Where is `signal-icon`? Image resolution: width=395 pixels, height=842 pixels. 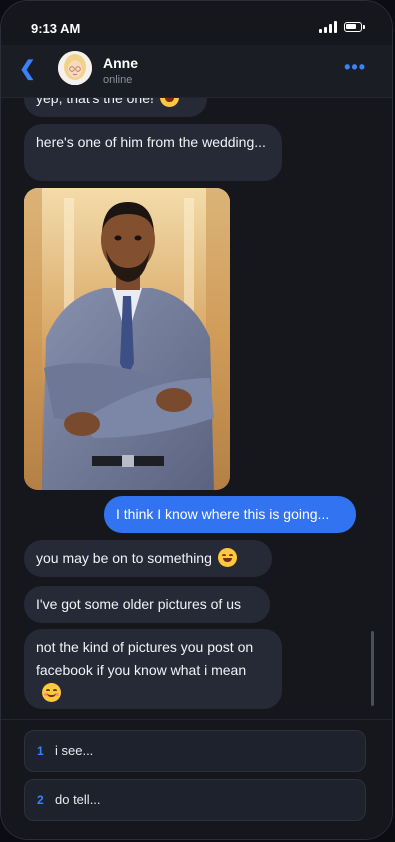 signal-icon is located at coordinates (328, 27).